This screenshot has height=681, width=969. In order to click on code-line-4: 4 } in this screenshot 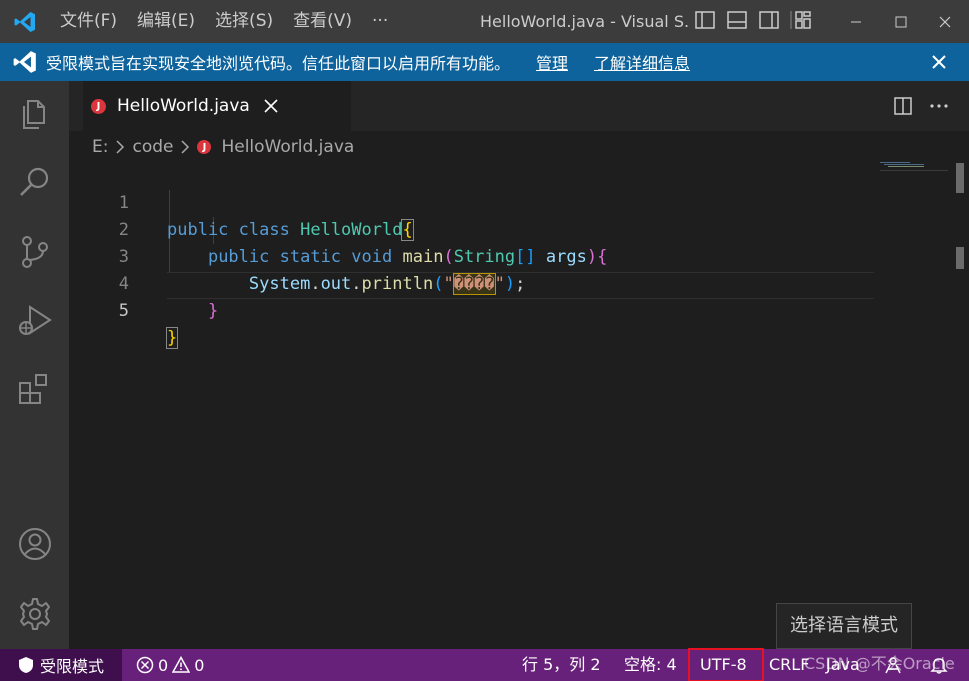, I will do `click(471, 282)`.